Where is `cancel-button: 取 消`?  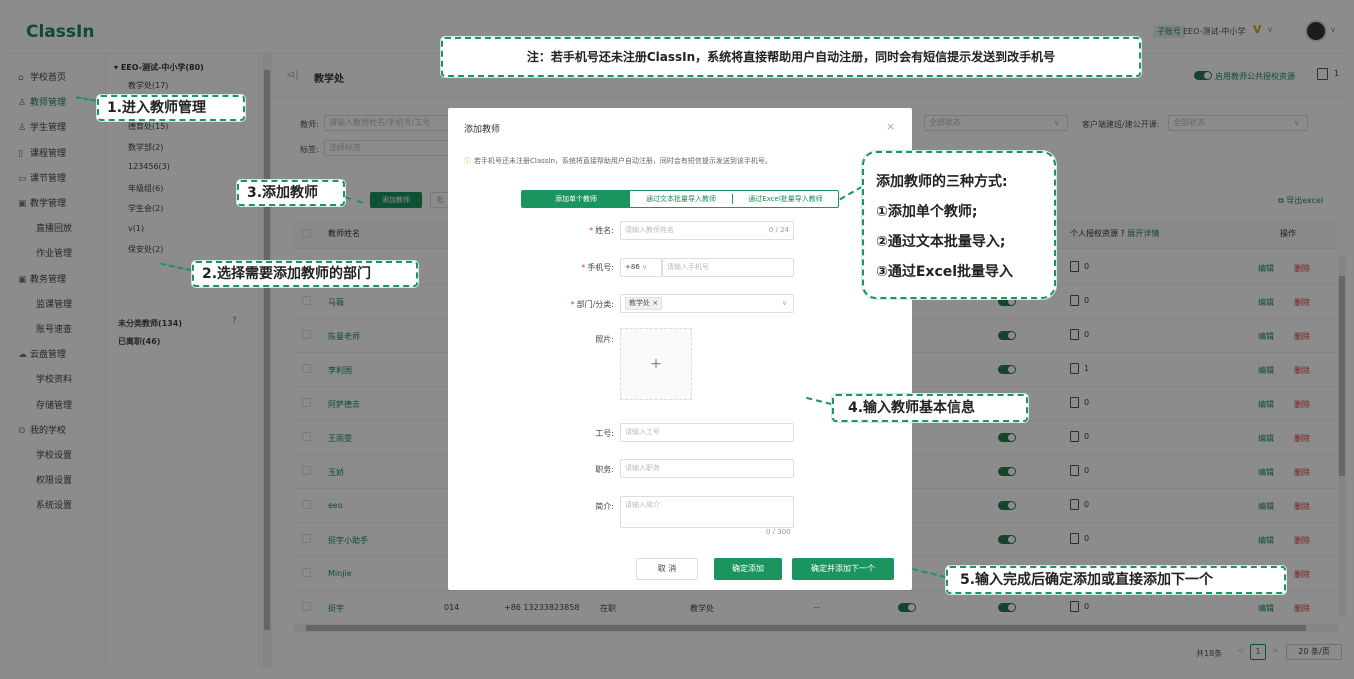 cancel-button: 取 消 is located at coordinates (667, 569).